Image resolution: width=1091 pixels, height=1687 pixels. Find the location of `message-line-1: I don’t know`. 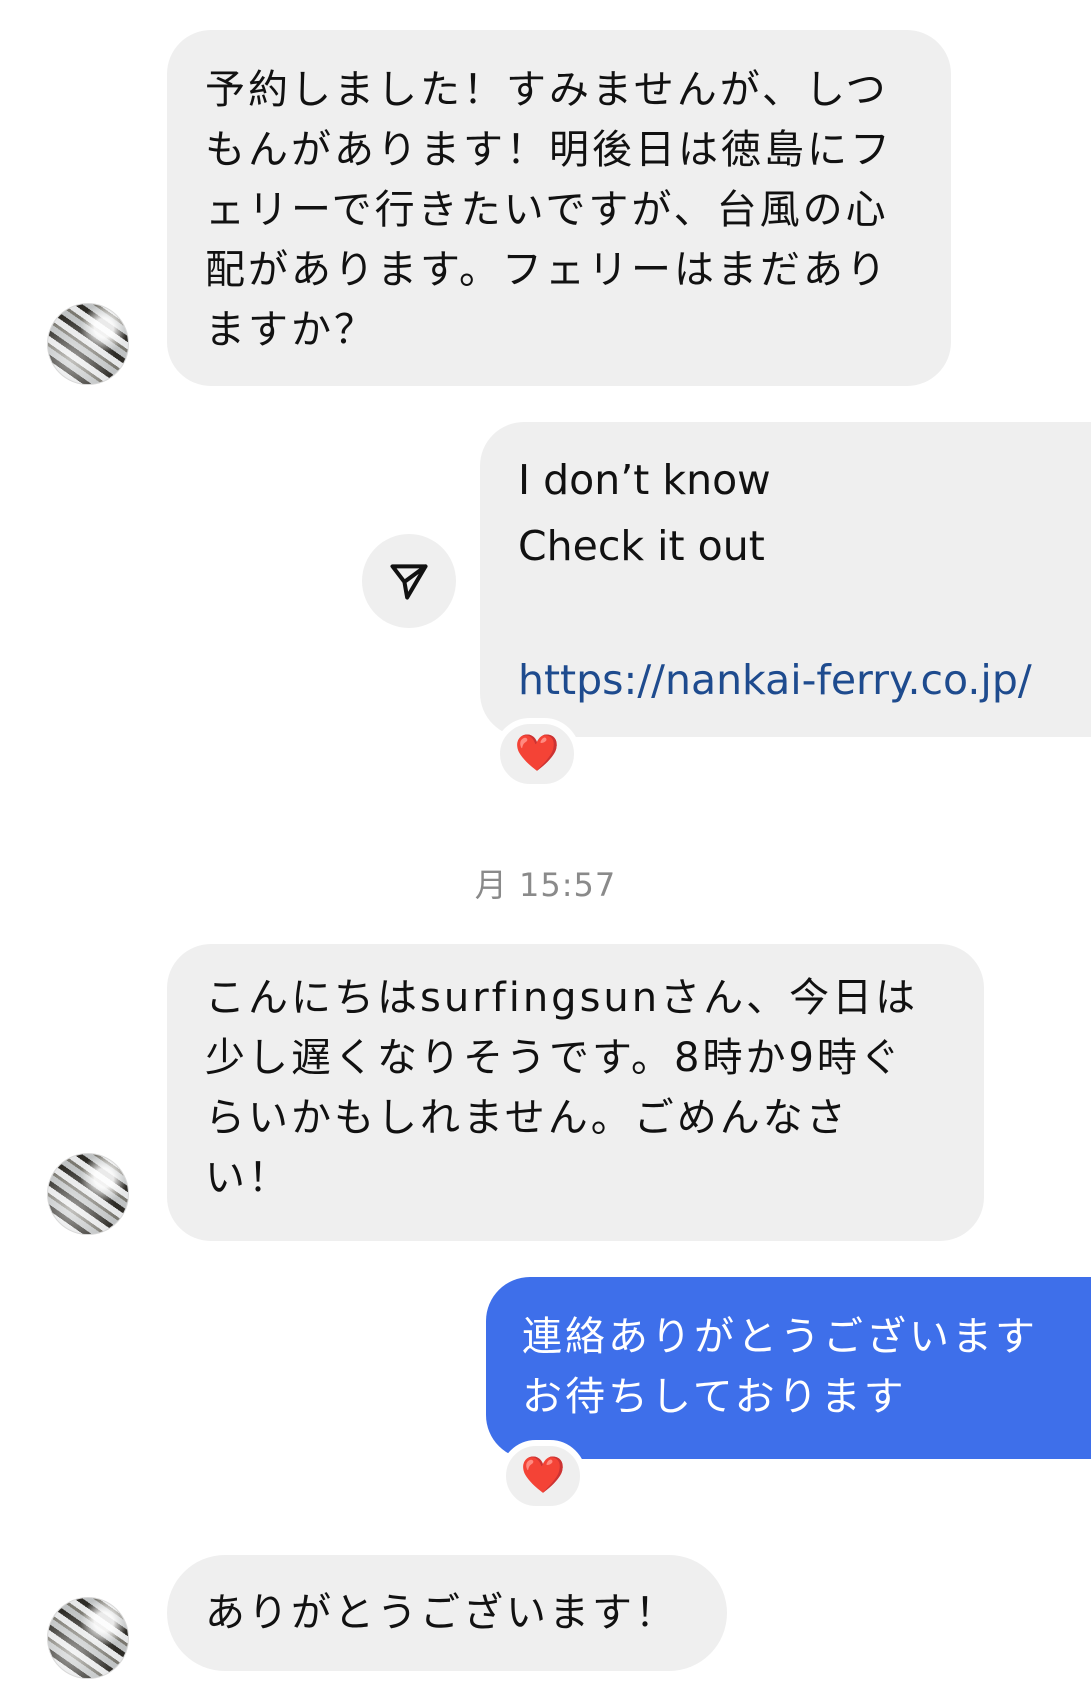

message-line-1: I don’t know is located at coordinates (644, 480).